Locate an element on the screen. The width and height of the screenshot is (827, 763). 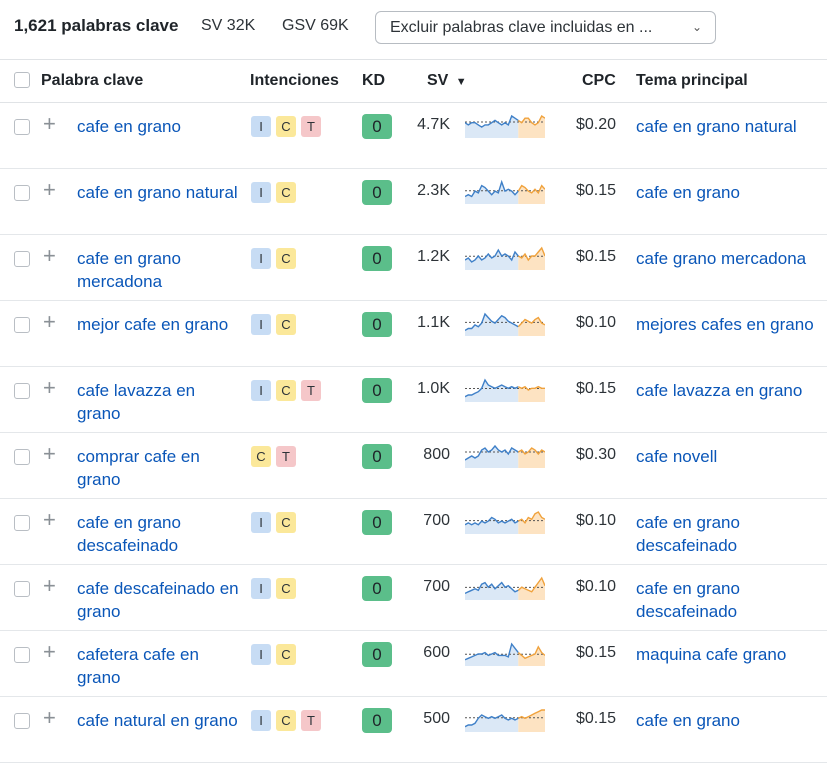
cpc-value: $0.15 is located at coordinates (595, 190).